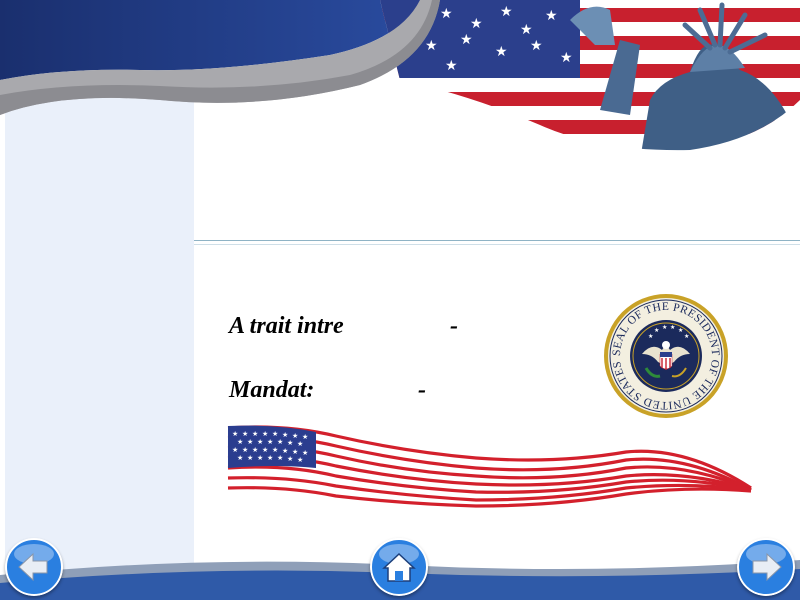 This screenshot has height=600, width=800. What do you see at coordinates (497, 240) in the screenshot?
I see `content-divider-line` at bounding box center [497, 240].